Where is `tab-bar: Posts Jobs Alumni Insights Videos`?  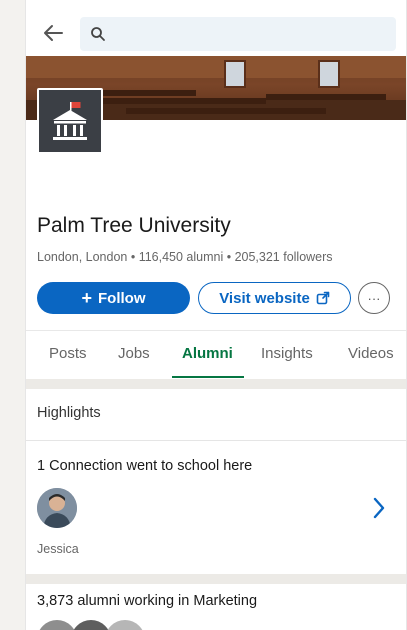
tab-bar: Posts Jobs Alumni Insights Videos is located at coordinates (216, 355).